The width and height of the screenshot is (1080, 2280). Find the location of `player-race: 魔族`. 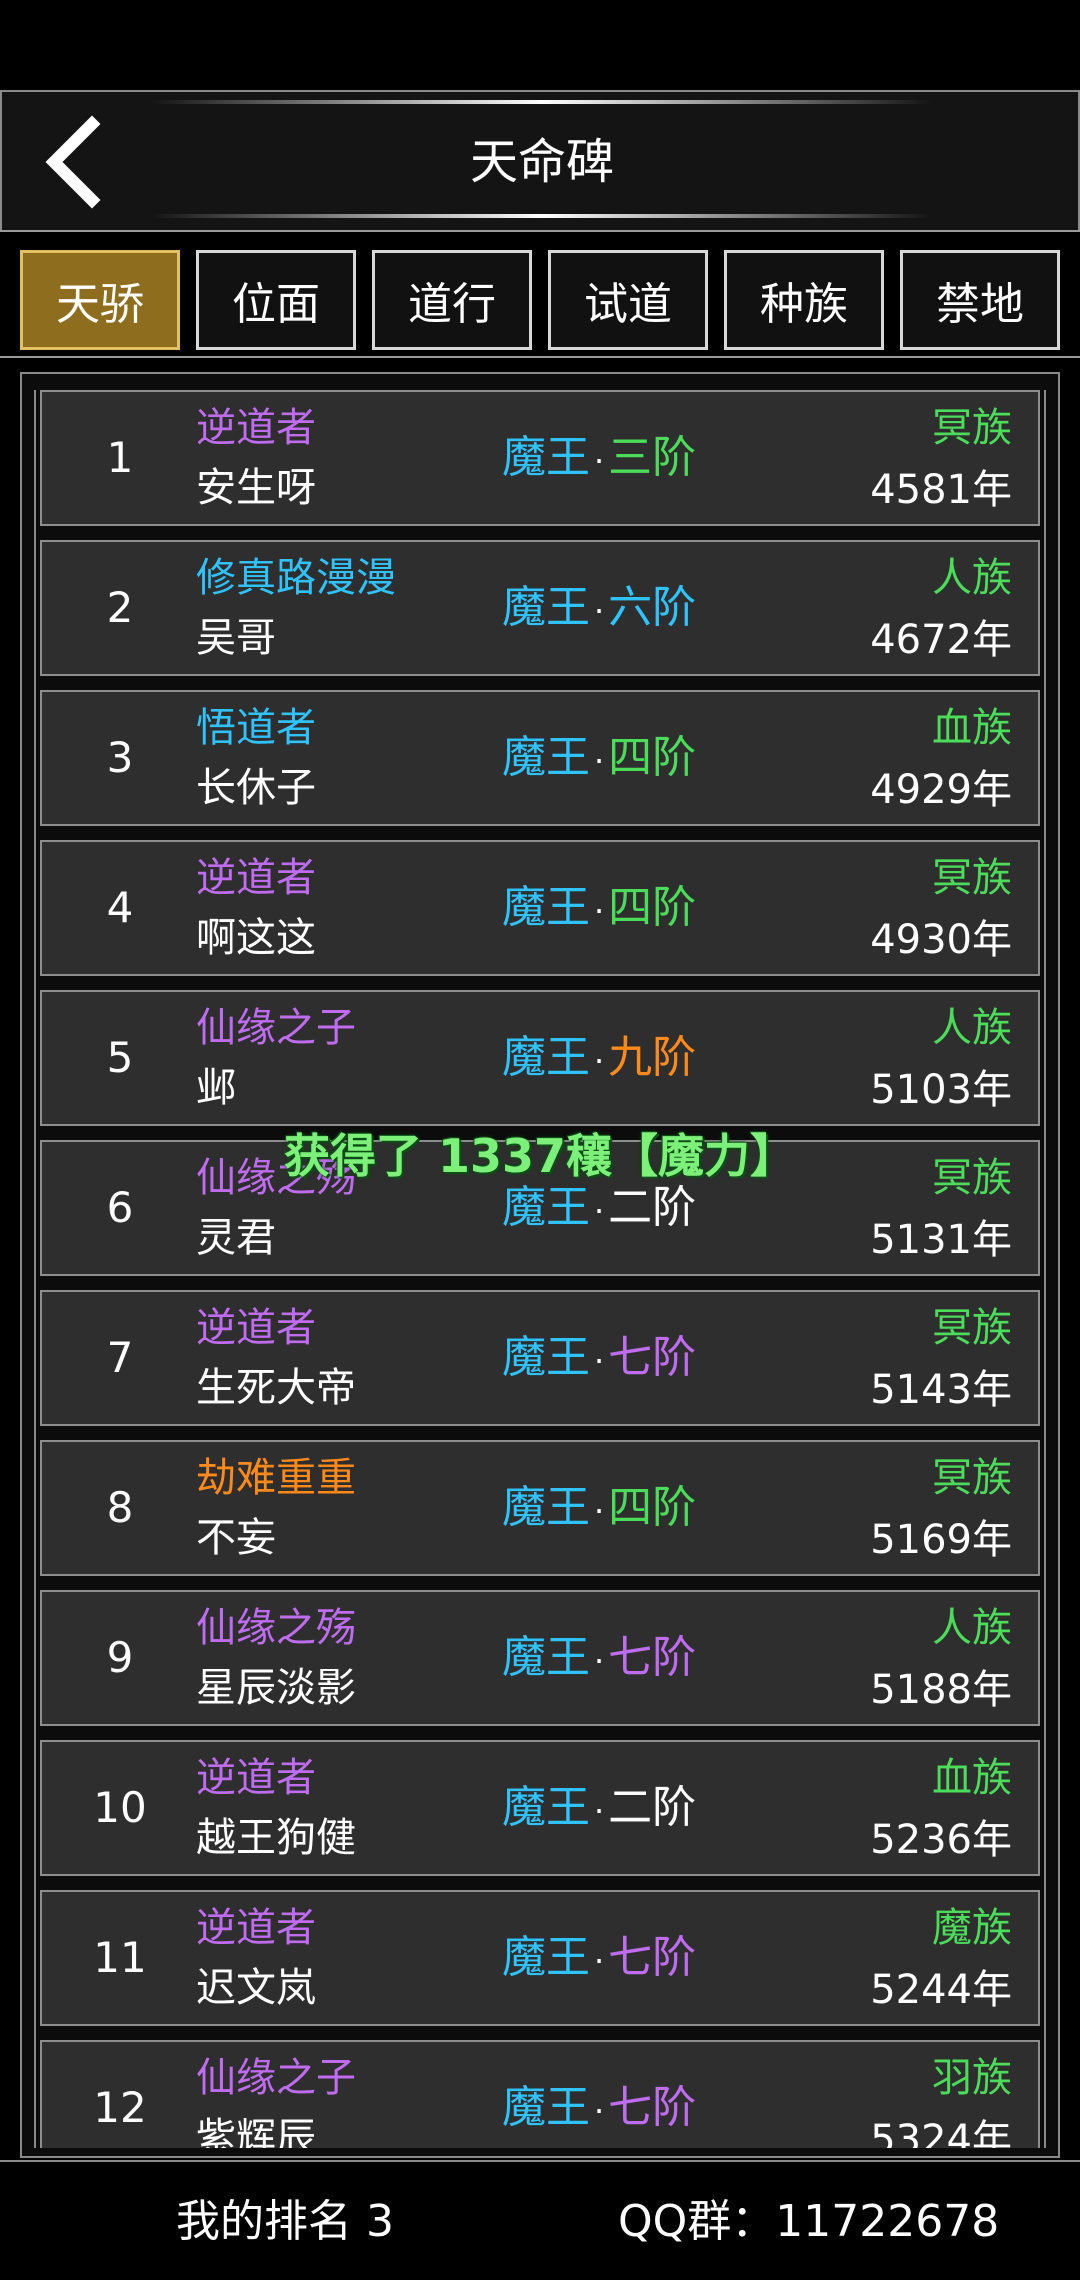

player-race: 魔族 is located at coordinates (972, 1928).